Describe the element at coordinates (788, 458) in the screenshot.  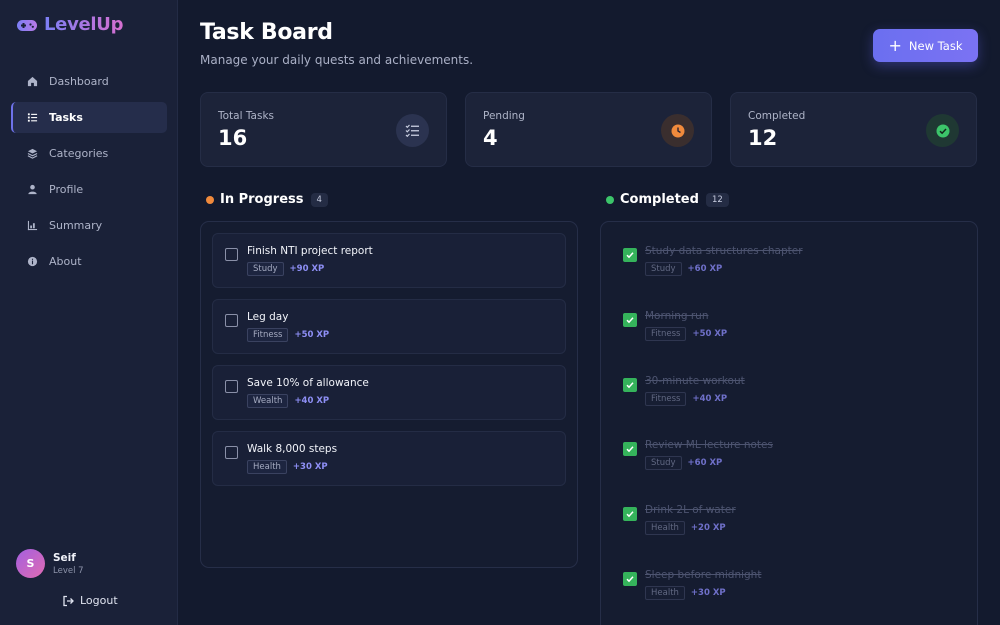
I see `completed-task: Review ML lecture notes Study +60 XP` at that location.